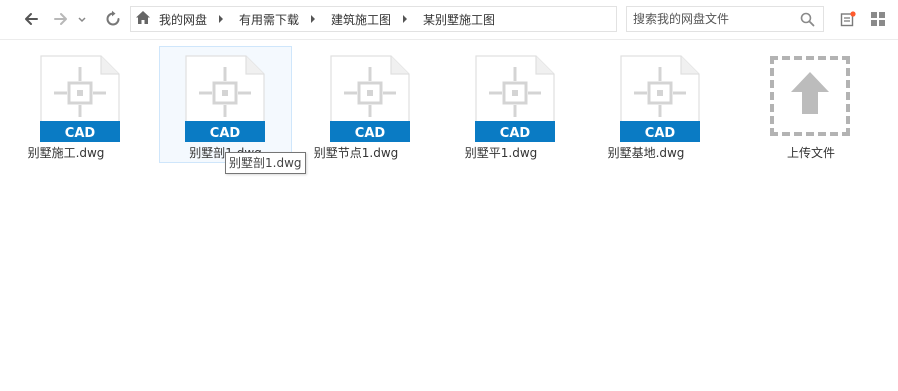  I want to click on notification-icon, so click(848, 19).